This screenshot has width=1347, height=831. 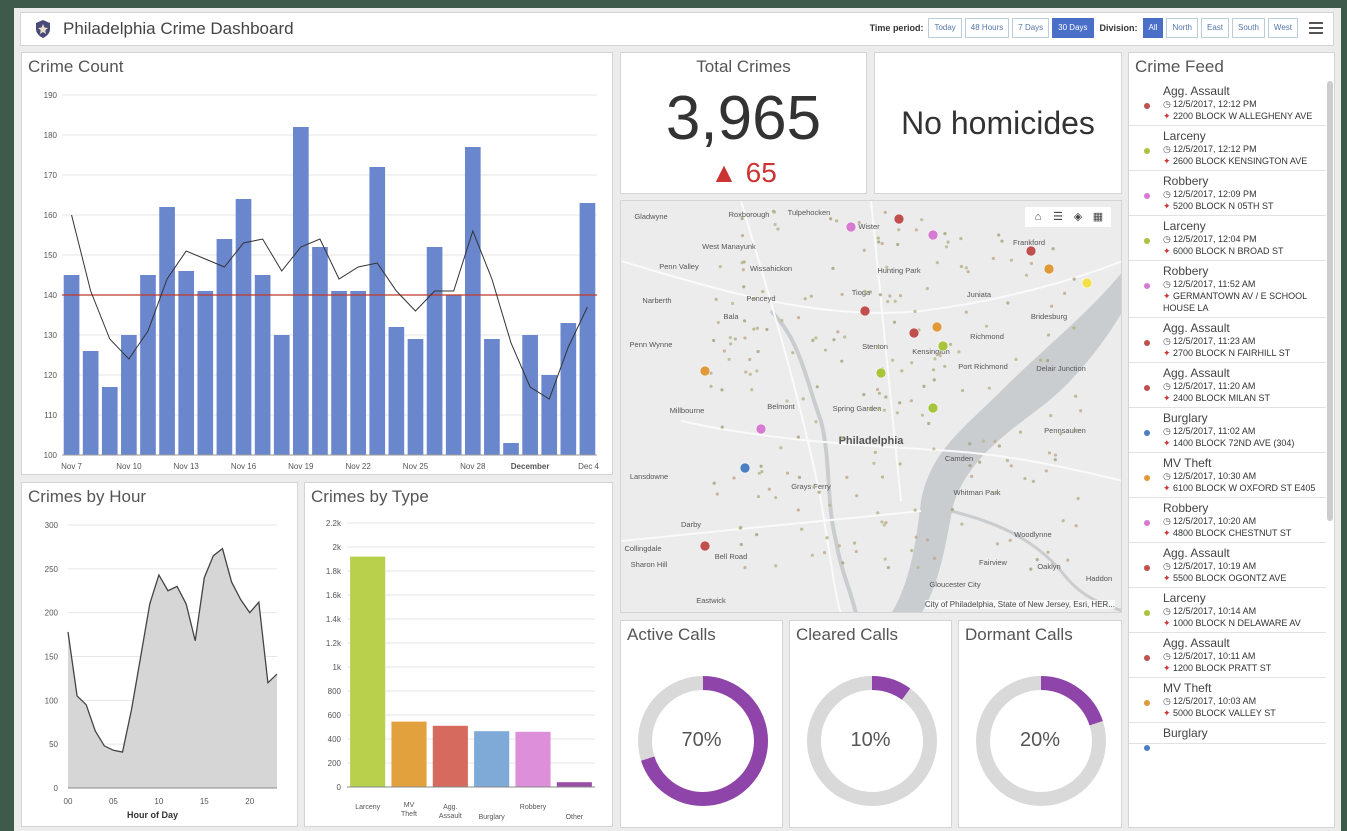 I want to click on x-tick-label: December, so click(x=530, y=466).